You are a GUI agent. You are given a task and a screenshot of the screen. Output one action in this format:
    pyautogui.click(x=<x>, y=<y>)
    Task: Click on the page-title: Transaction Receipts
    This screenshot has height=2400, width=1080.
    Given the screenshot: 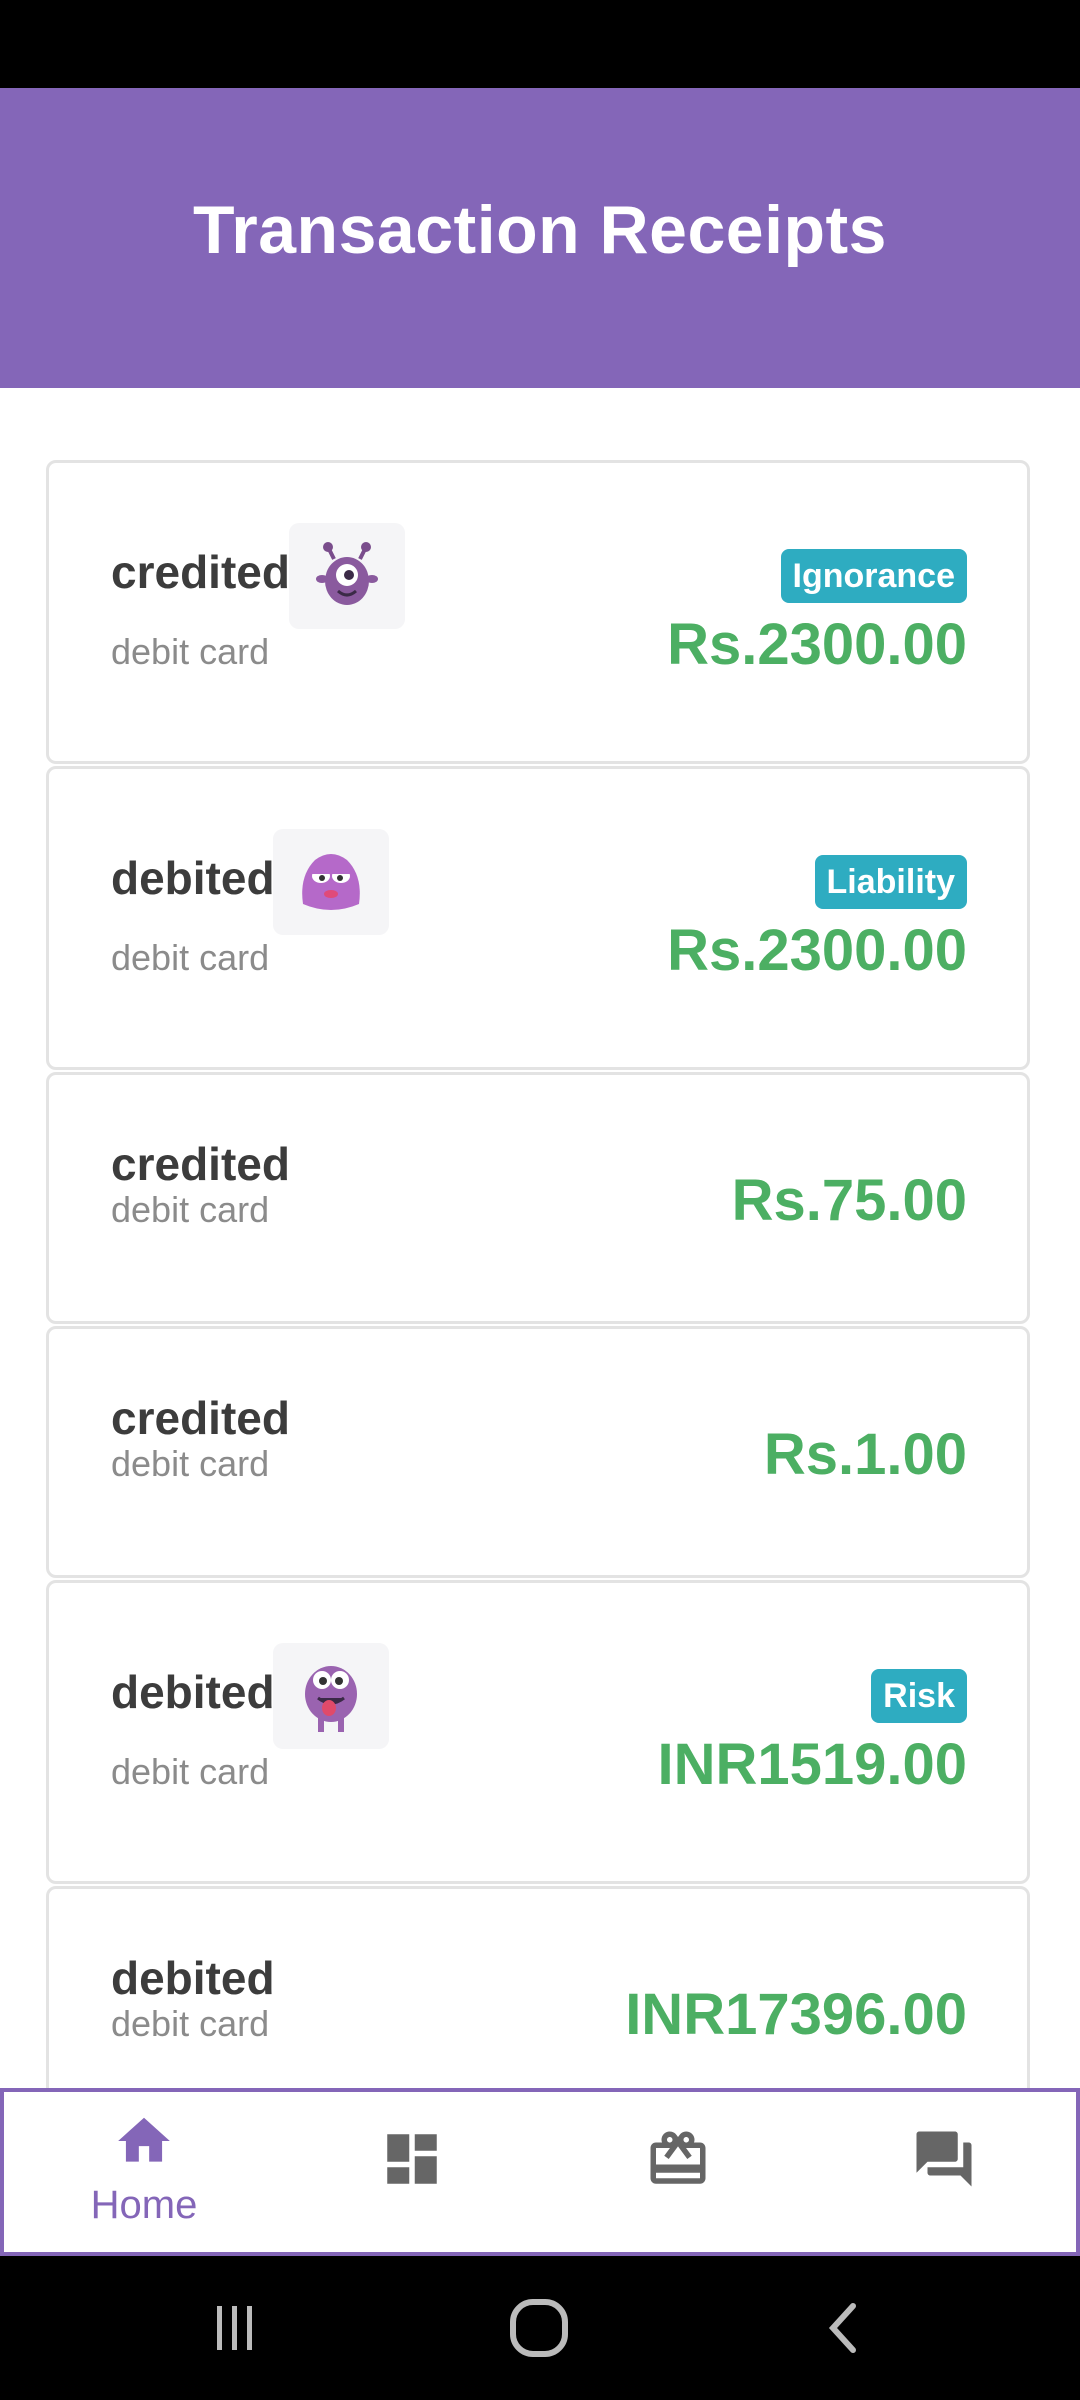 What is the action you would take?
    pyautogui.click(x=540, y=230)
    